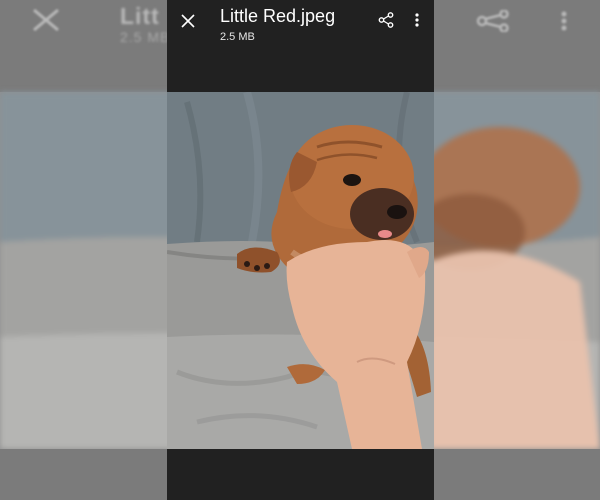 This screenshot has width=600, height=500. I want to click on close-icon, so click(188, 21).